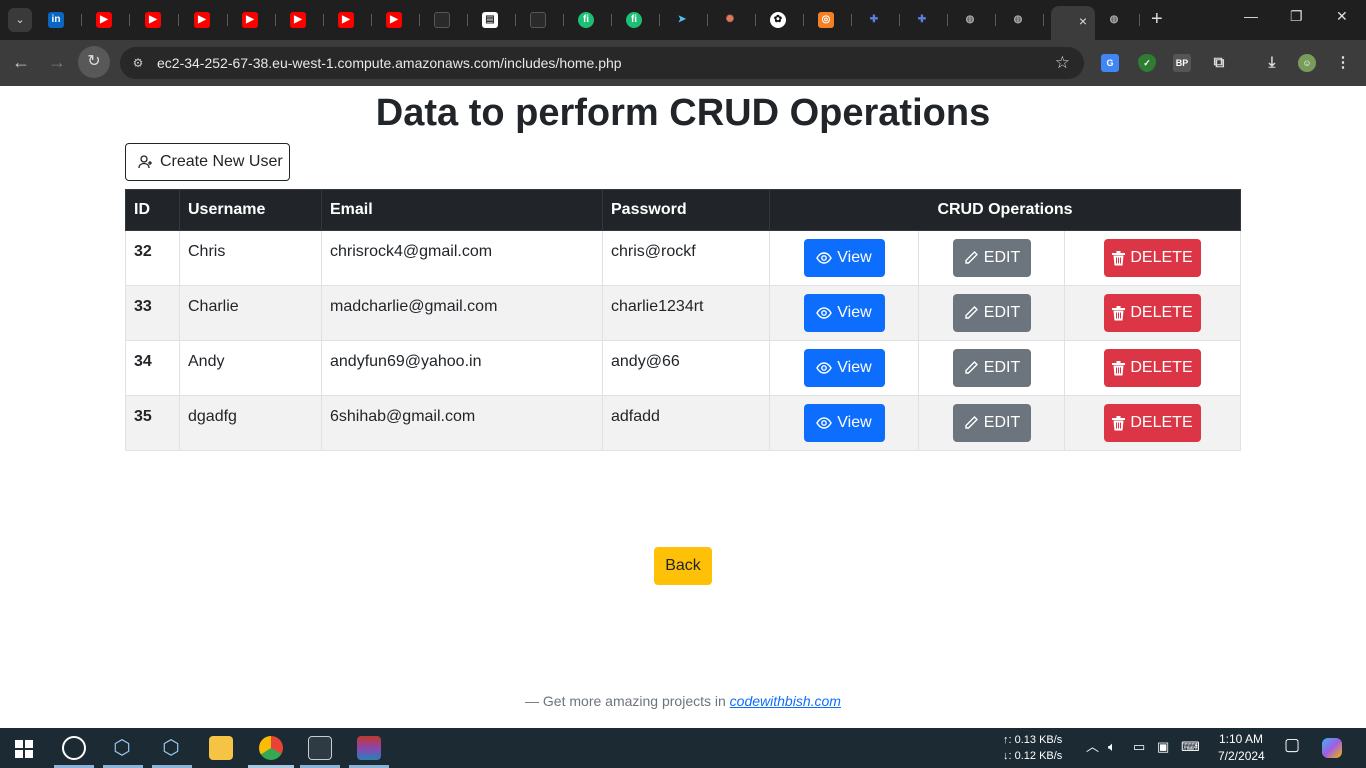 The width and height of the screenshot is (1366, 768). Describe the element at coordinates (1163, 747) in the screenshot. I see `network-icon: ▣` at that location.